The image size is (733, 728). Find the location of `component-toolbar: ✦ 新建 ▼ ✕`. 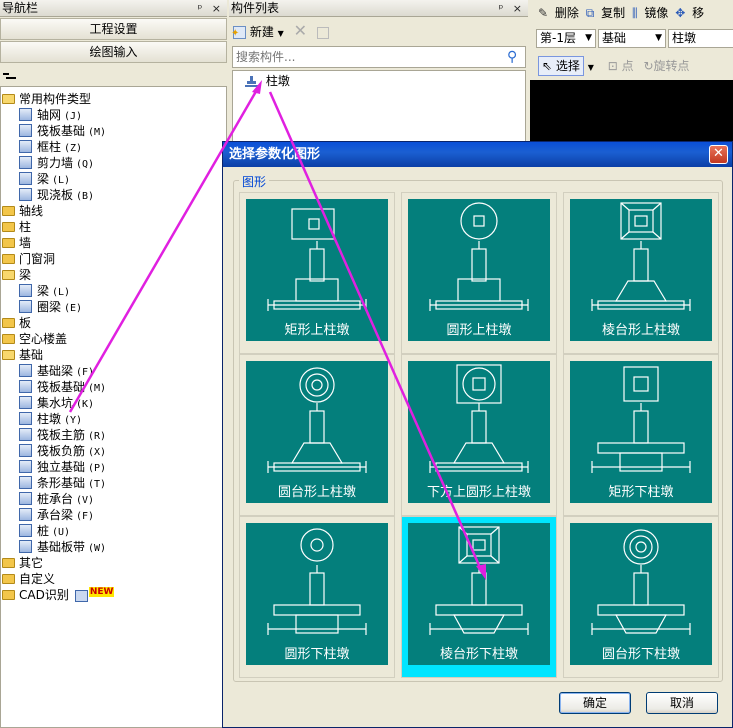

component-toolbar: ✦ 新建 ▼ ✕ is located at coordinates (280, 31).